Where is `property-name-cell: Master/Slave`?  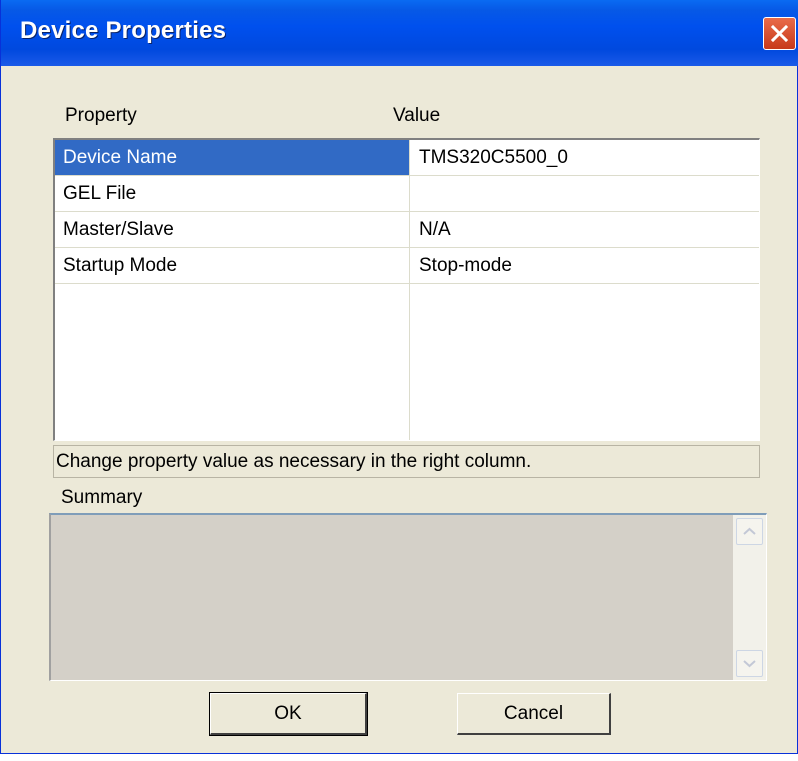
property-name-cell: Master/Slave is located at coordinates (232, 229).